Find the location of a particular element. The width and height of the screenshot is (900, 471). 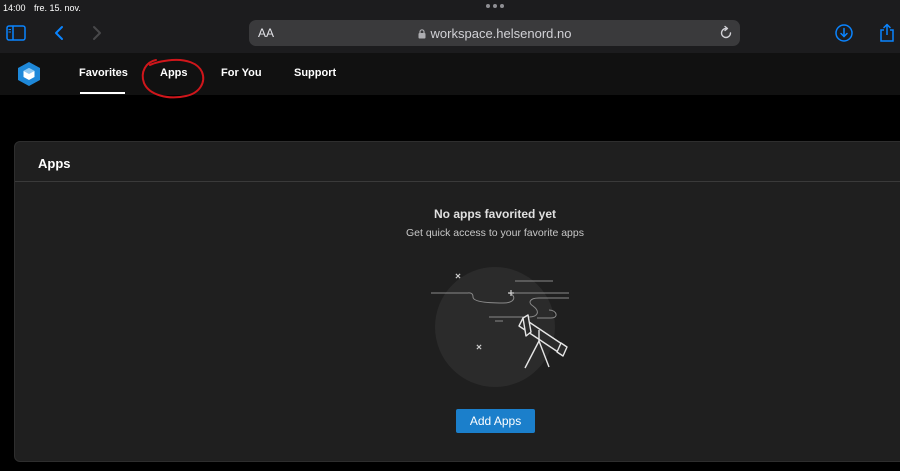

app-header: Favorites Apps For You Support is located at coordinates (450, 74).